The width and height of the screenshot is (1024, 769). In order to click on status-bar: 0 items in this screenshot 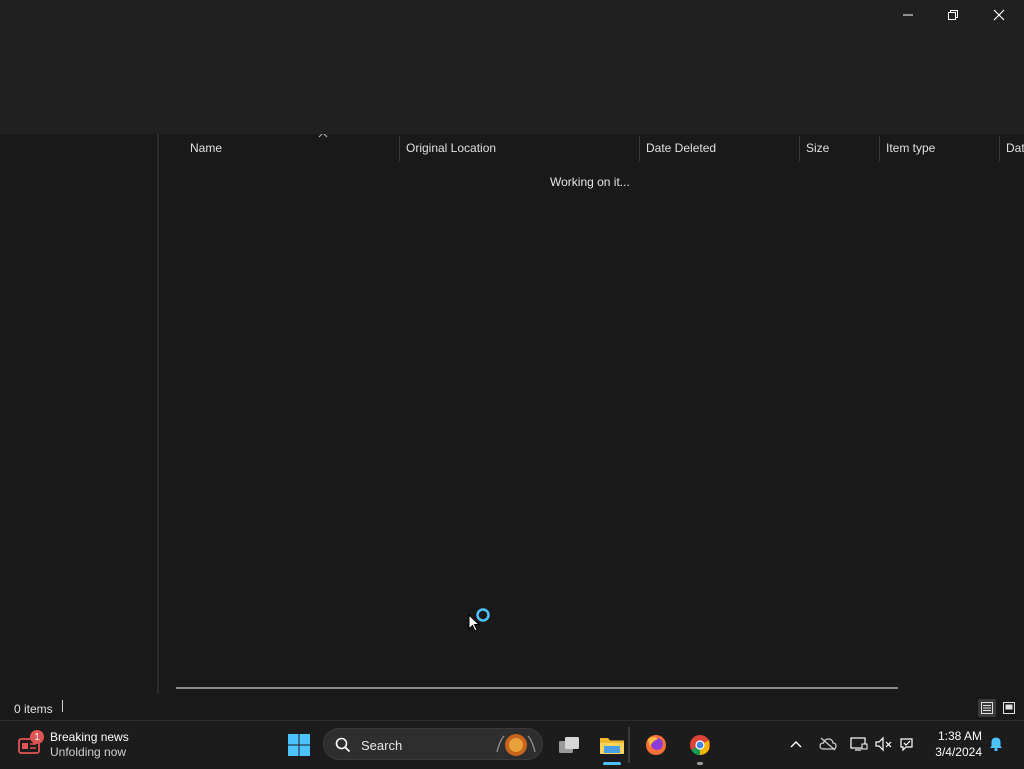, I will do `click(512, 707)`.